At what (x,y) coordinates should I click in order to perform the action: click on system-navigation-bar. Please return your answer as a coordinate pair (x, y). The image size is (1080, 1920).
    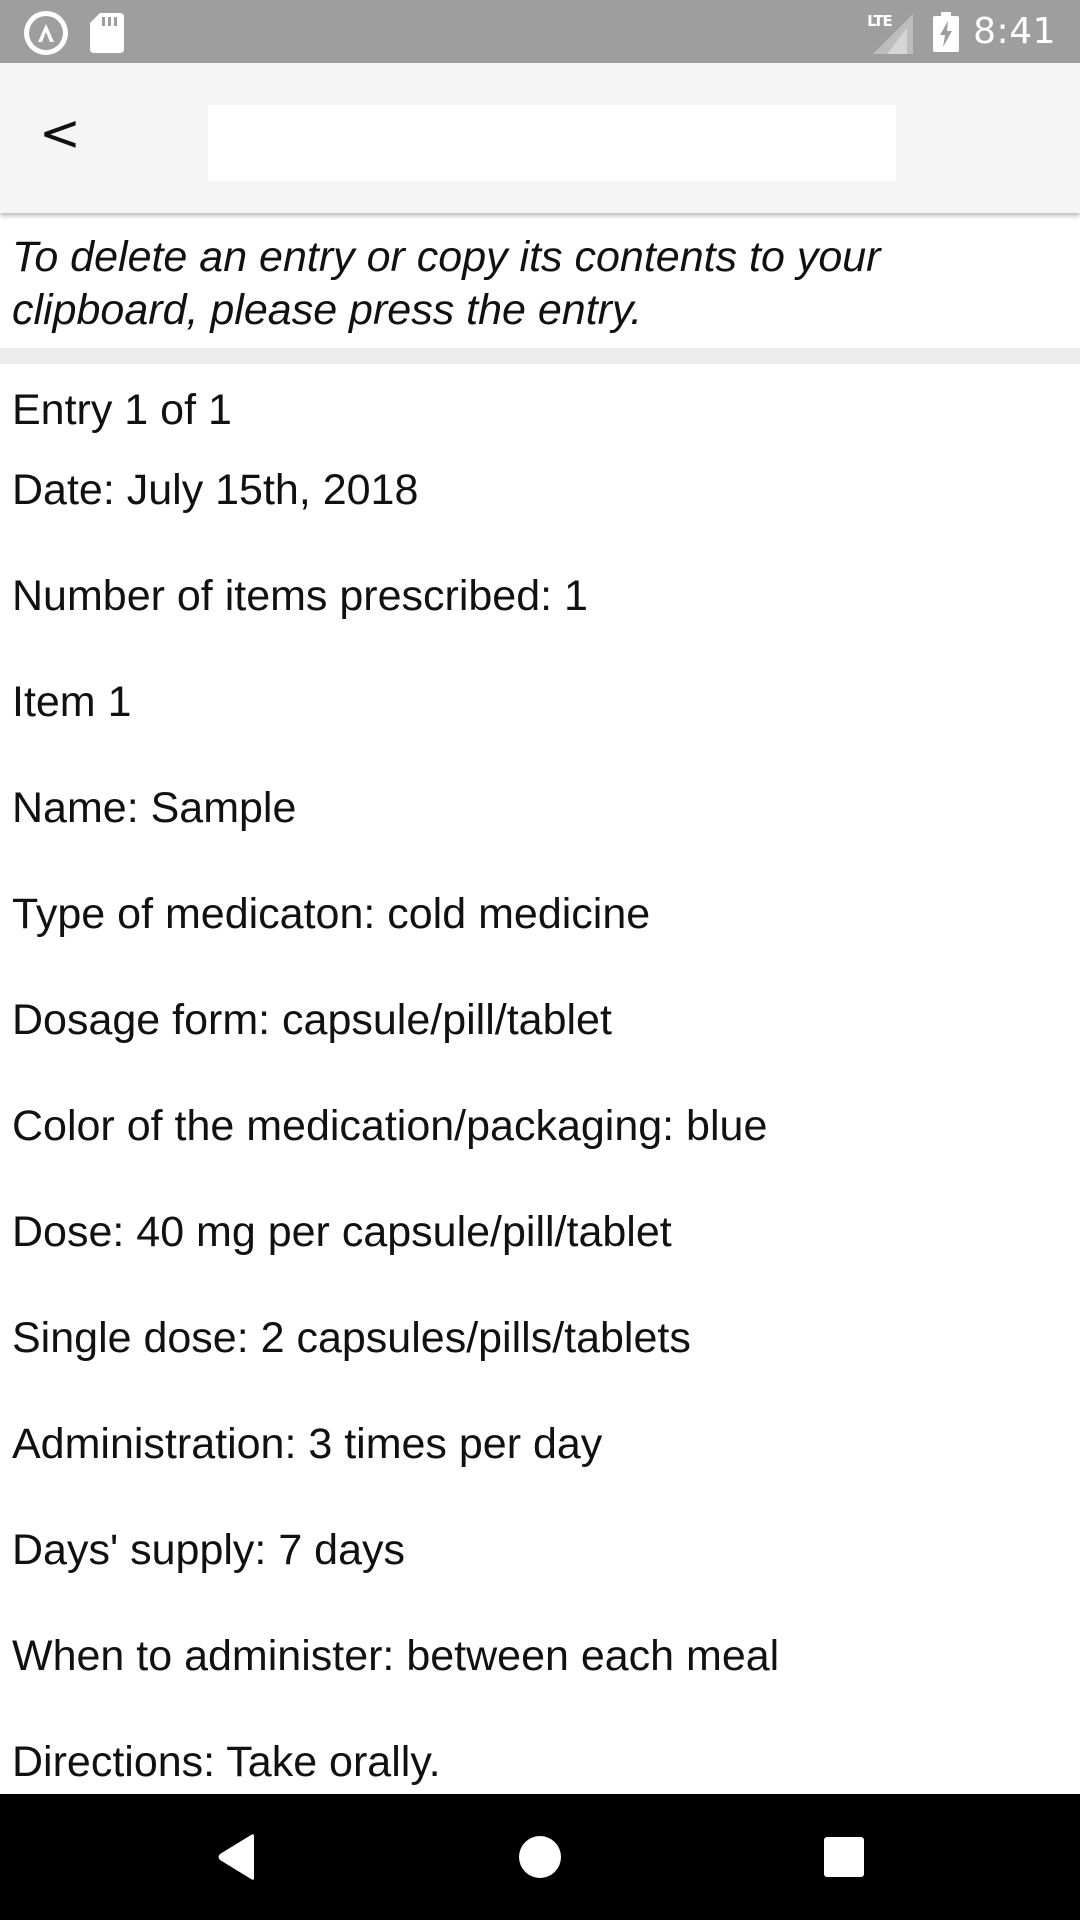
    Looking at the image, I should click on (540, 1857).